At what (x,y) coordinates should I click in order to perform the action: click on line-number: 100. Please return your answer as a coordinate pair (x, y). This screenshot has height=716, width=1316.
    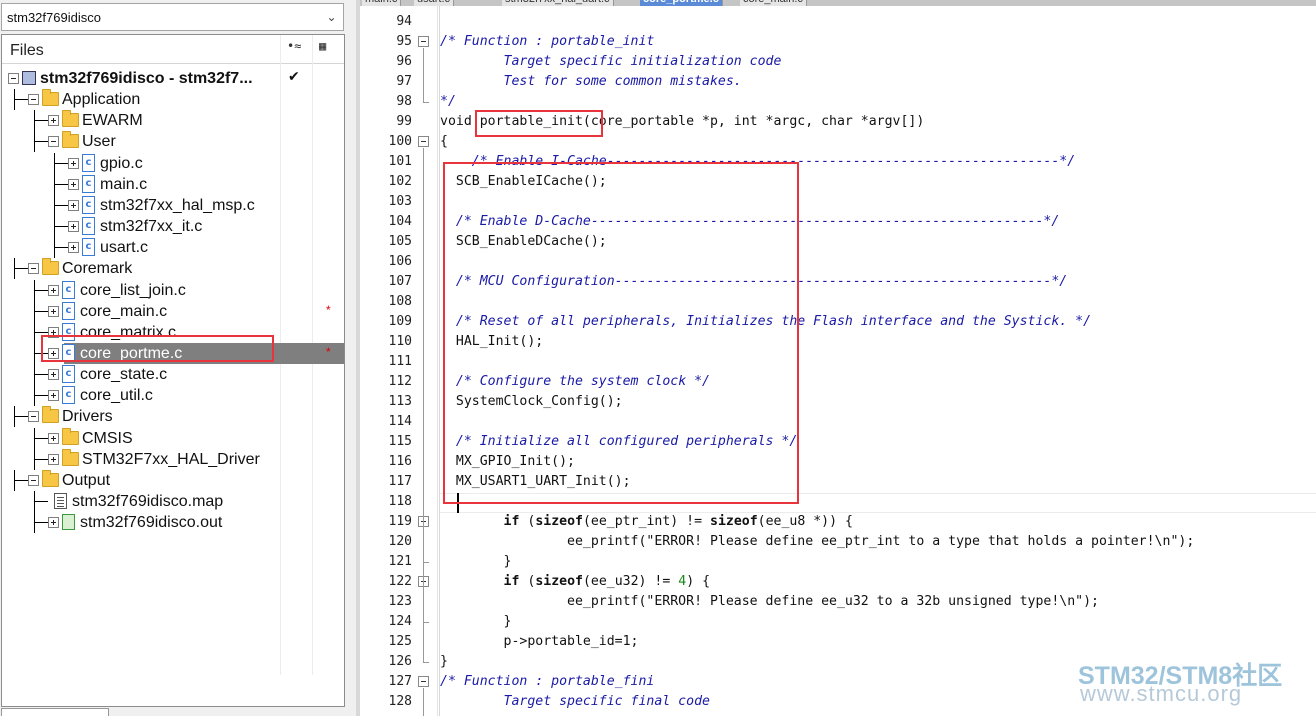
    Looking at the image, I should click on (400, 141).